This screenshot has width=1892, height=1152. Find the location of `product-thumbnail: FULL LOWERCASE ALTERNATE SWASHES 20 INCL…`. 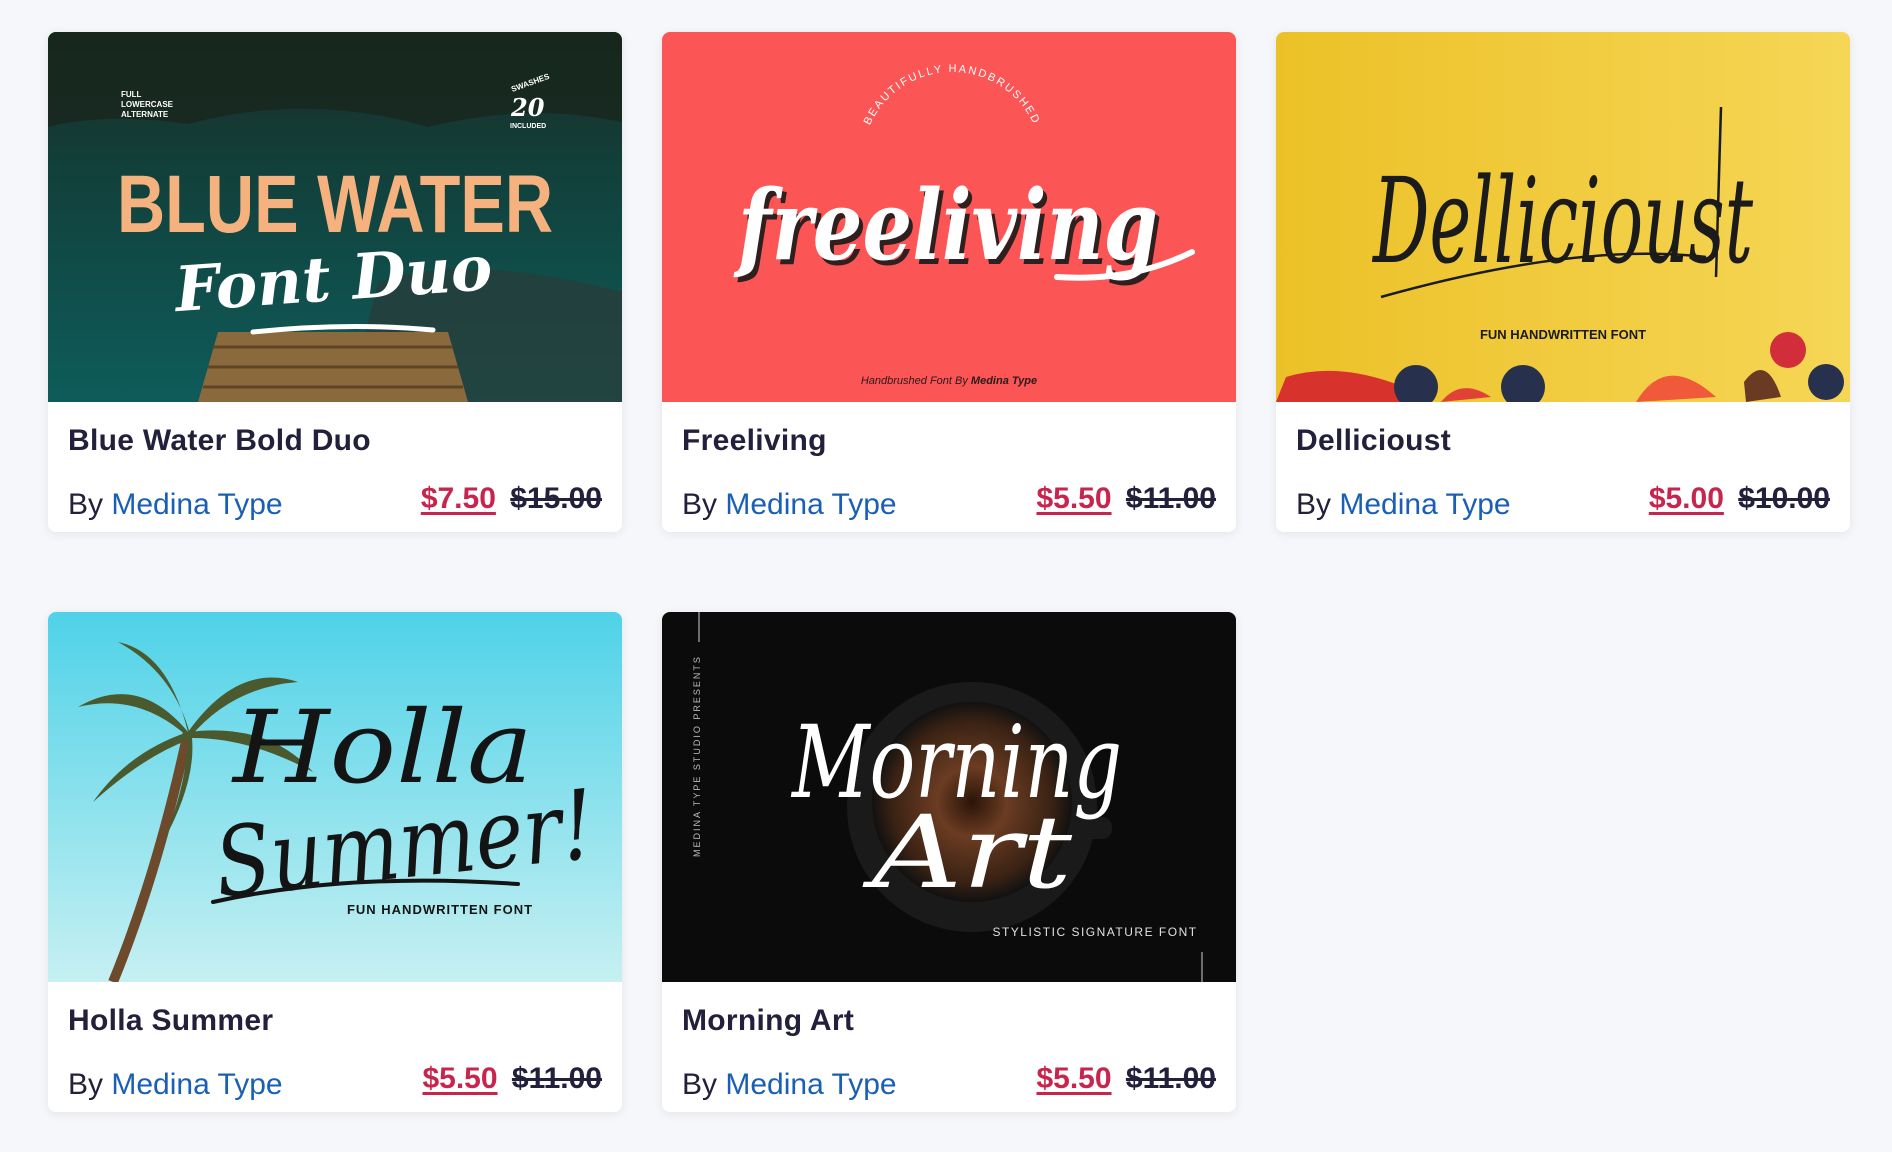

product-thumbnail: FULL LOWERCASE ALTERNATE SWASHES 20 INCL… is located at coordinates (335, 217).